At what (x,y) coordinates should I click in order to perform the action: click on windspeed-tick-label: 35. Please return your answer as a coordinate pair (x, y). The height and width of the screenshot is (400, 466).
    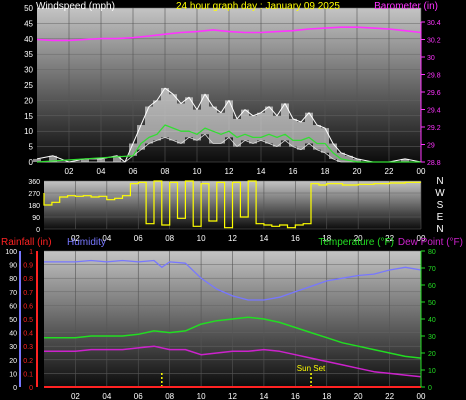
    Looking at the image, I should click on (28, 54).